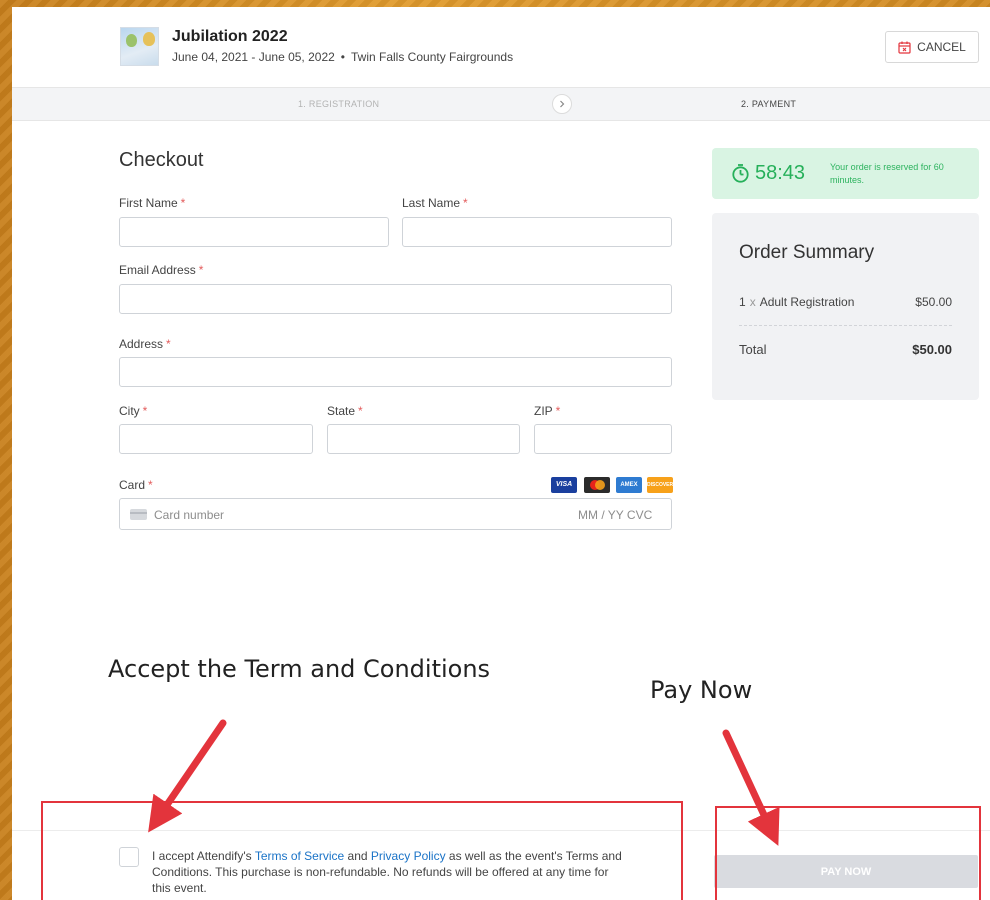  What do you see at coordinates (435, 203) in the screenshot?
I see `last-name-label: Last Name *` at bounding box center [435, 203].